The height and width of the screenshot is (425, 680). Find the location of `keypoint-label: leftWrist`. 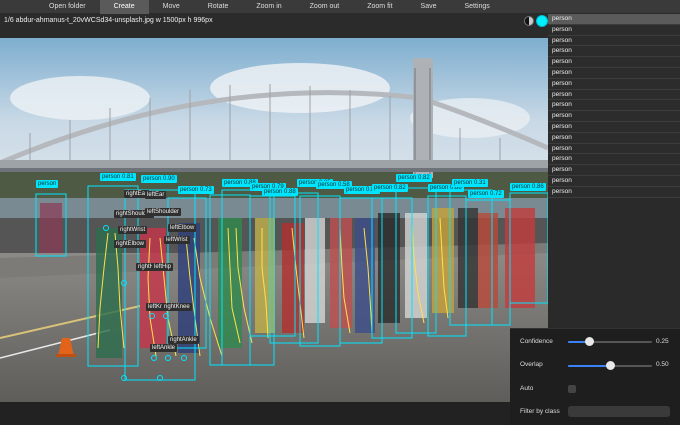

keypoint-label: leftWrist is located at coordinates (177, 240).